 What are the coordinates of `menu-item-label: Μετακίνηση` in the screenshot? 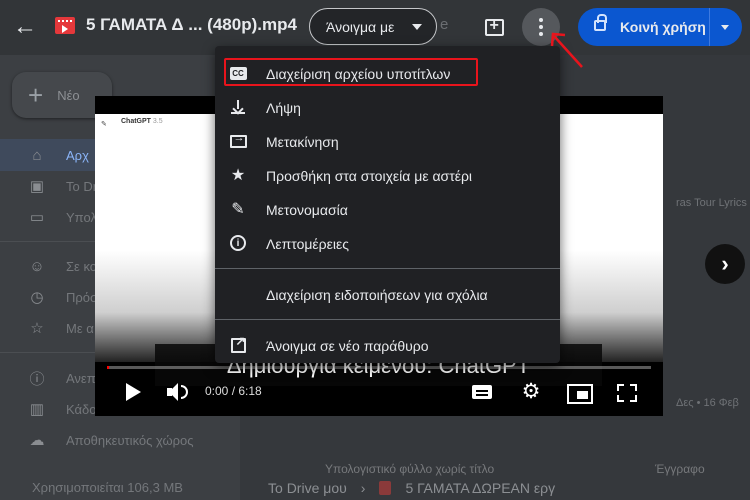 It's located at (302, 142).